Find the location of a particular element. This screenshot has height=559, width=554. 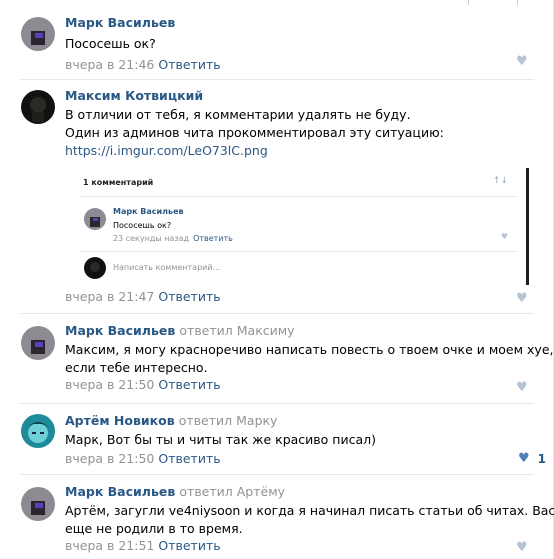

replied-to: ответил Марку is located at coordinates (228, 420).